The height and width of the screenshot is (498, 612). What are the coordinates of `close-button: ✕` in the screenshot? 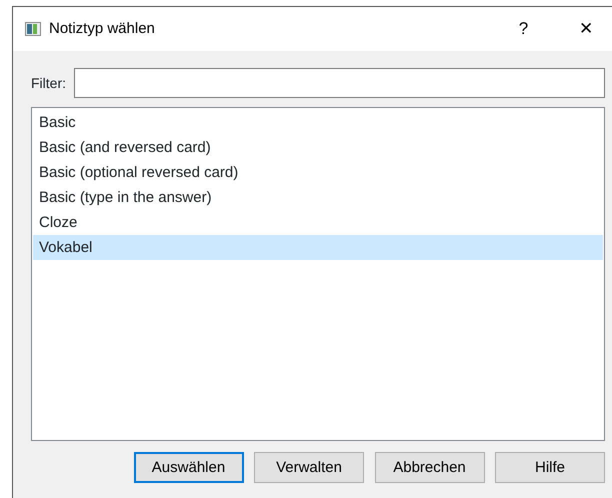 It's located at (586, 29).